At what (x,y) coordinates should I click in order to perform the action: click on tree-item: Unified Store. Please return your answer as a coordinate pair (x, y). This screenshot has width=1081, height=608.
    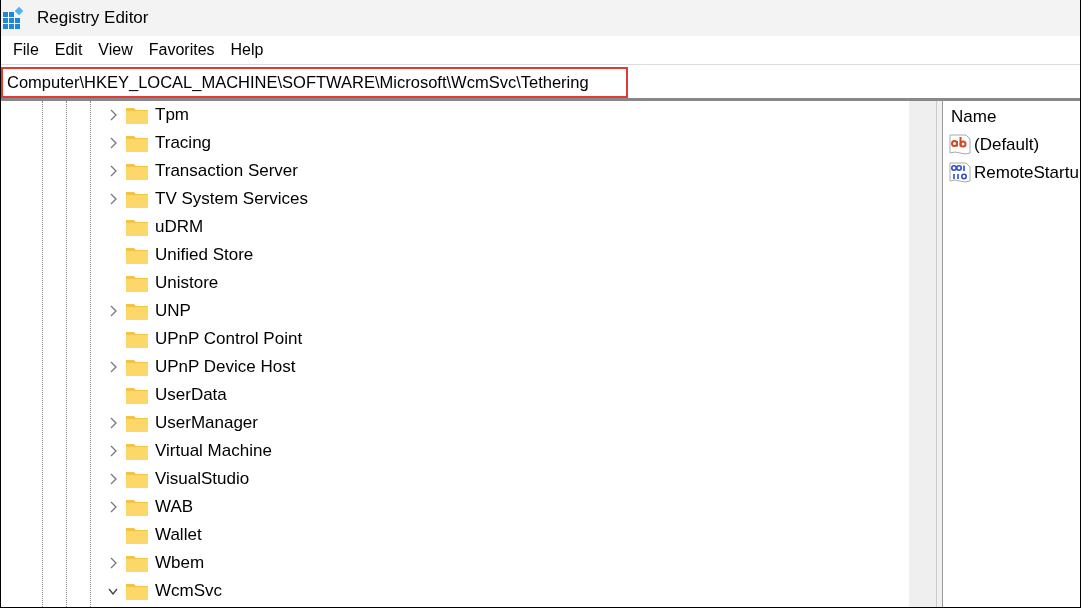
    Looking at the image, I should click on (204, 255).